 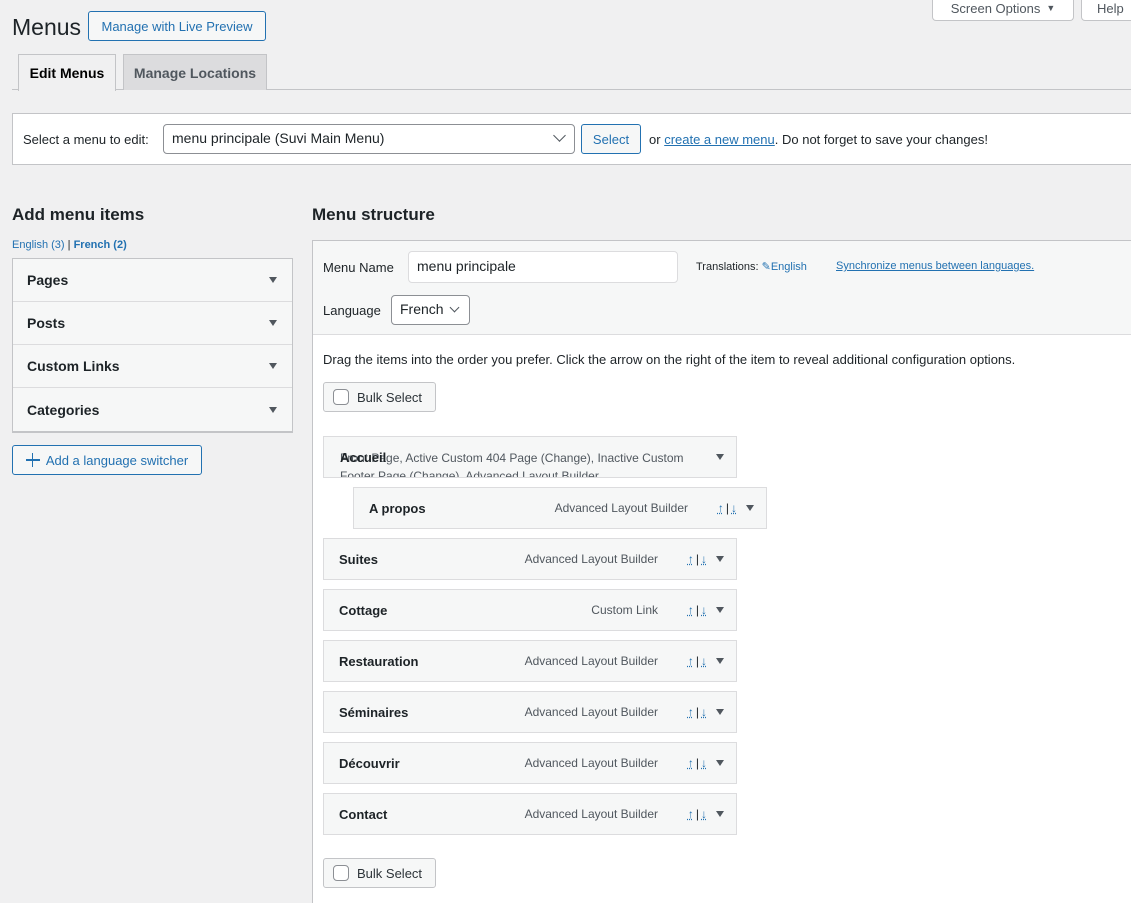 I want to click on accordion-categories: Categories, so click(x=152, y=410).